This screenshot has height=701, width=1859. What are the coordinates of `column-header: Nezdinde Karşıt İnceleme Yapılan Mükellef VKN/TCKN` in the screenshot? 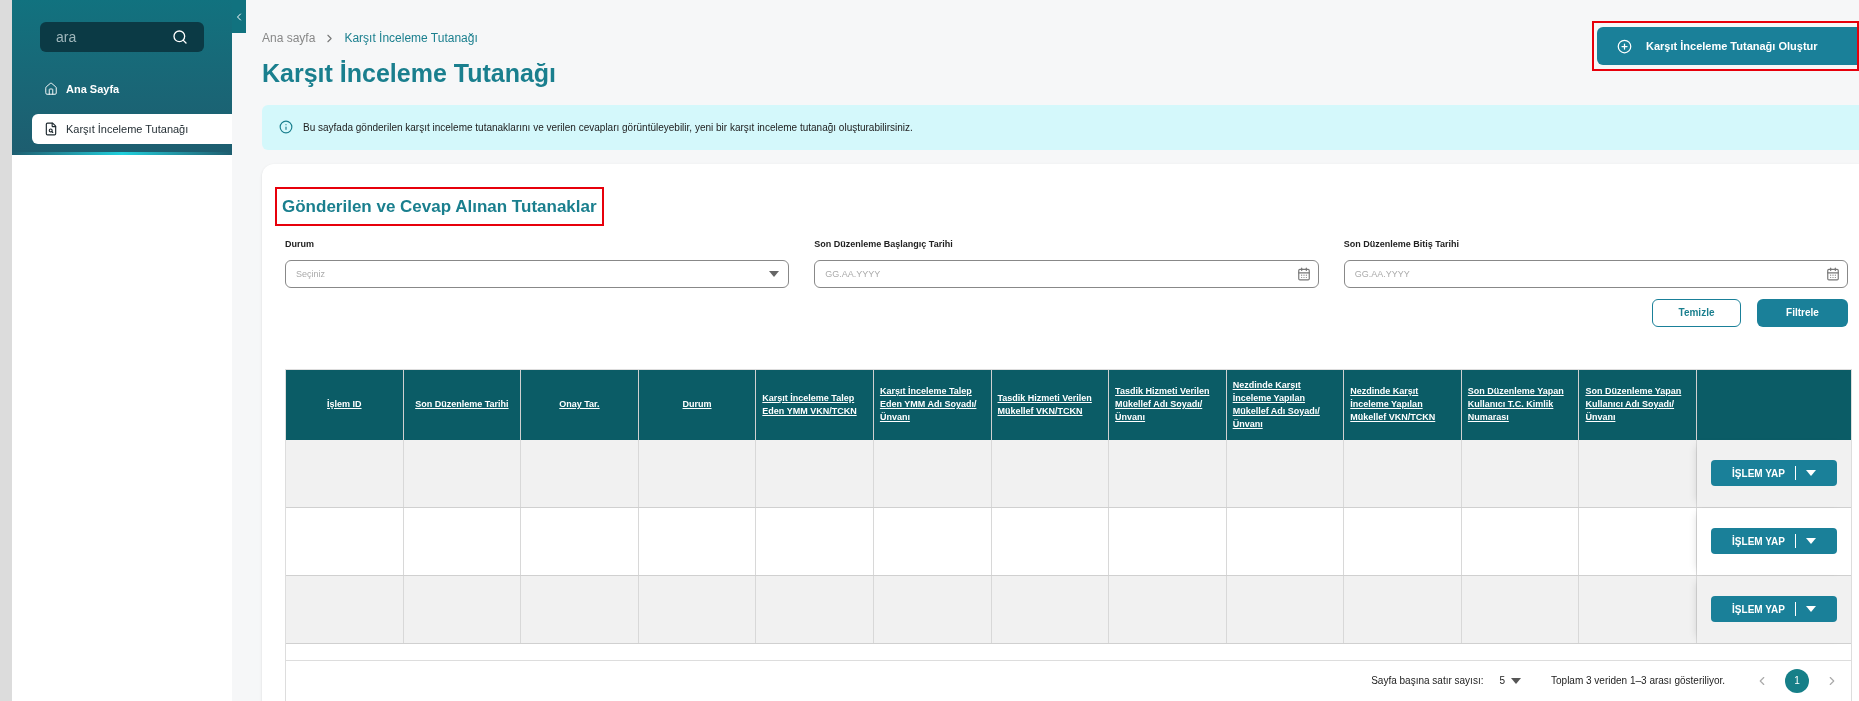 It's located at (1402, 404).